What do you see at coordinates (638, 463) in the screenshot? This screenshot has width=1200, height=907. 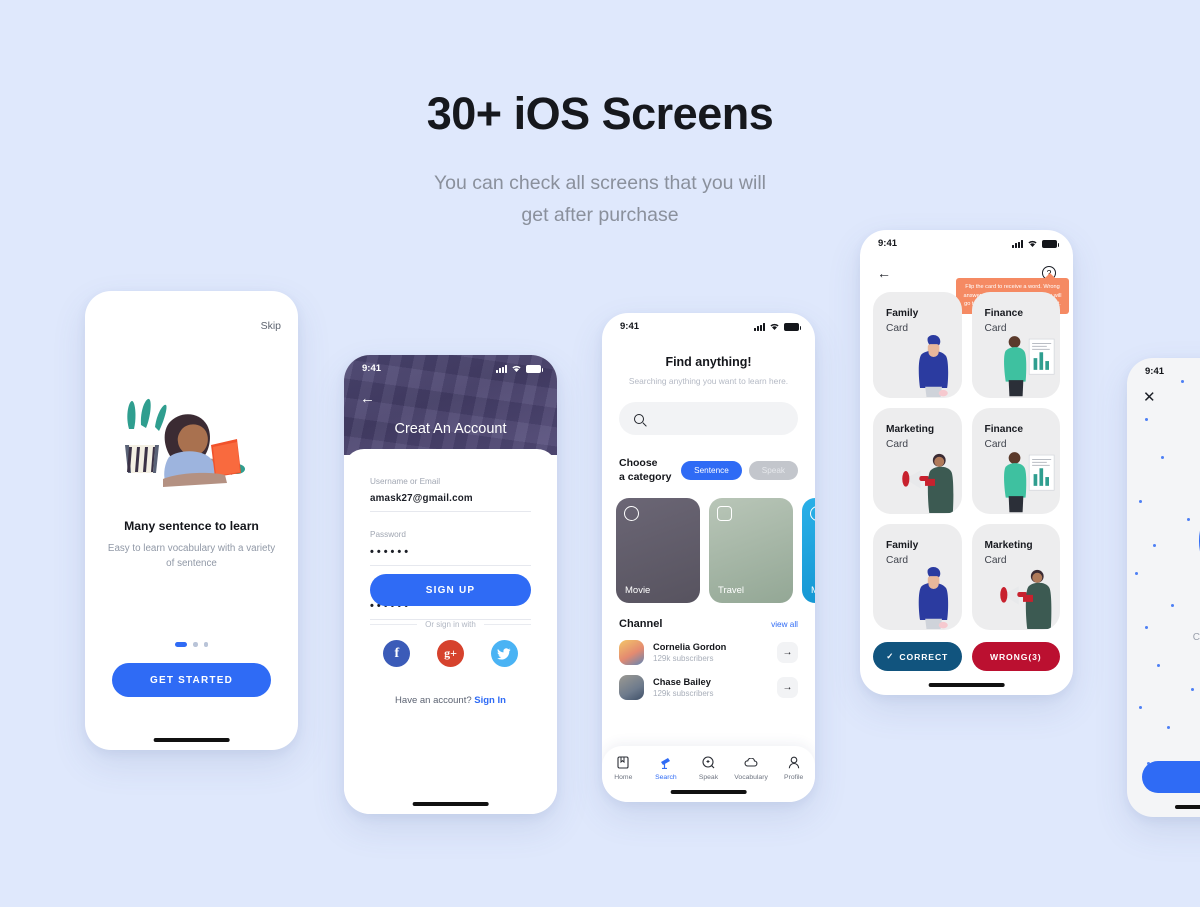 I see `category-label-line-1: Choose` at bounding box center [638, 463].